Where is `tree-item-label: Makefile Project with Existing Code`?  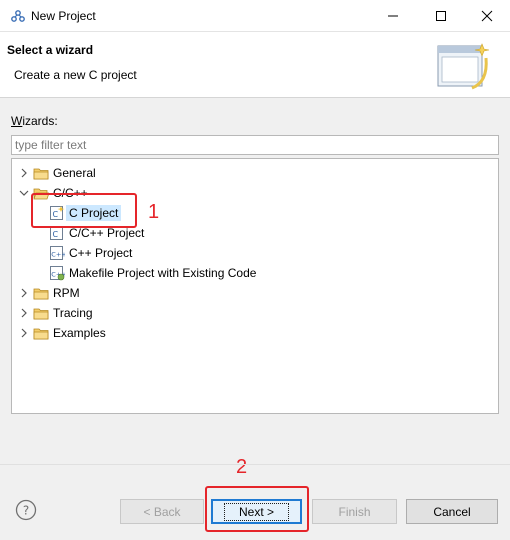 tree-item-label: Makefile Project with Existing Code is located at coordinates (163, 273).